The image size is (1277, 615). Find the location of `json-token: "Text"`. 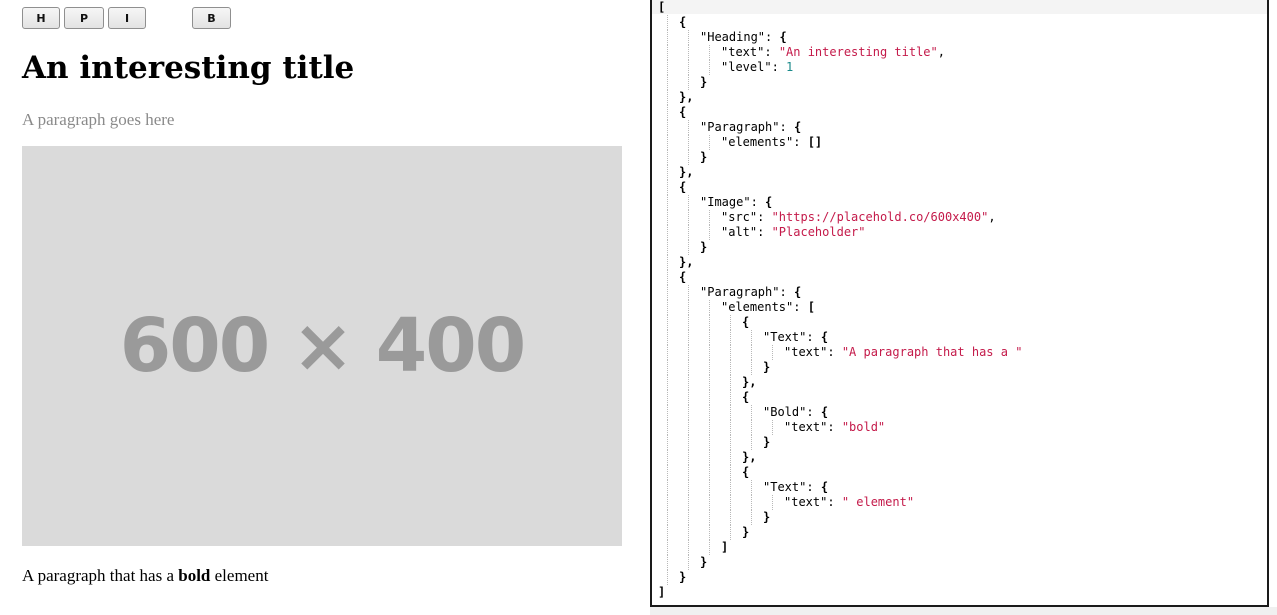

json-token: "Text" is located at coordinates (785, 337).